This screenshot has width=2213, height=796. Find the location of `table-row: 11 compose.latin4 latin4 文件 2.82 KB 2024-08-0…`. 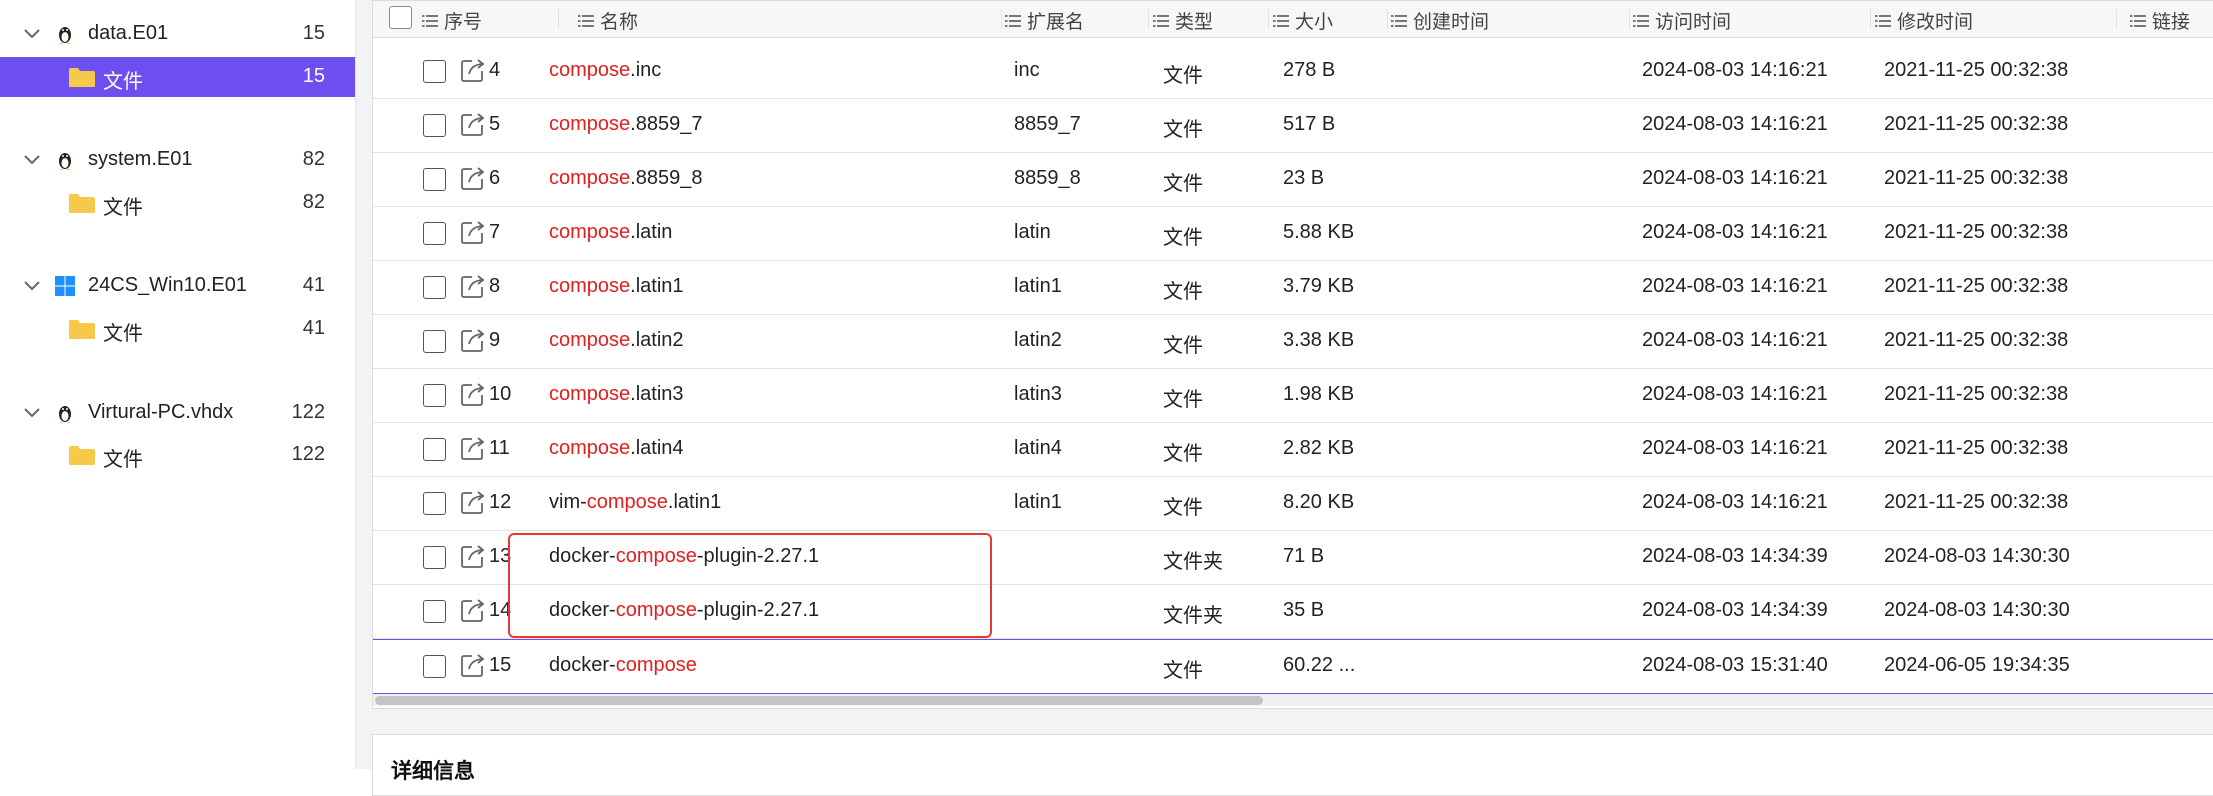

table-row: 11 compose.latin4 latin4 文件 2.82 KB 2024-08-0… is located at coordinates (1293, 450).